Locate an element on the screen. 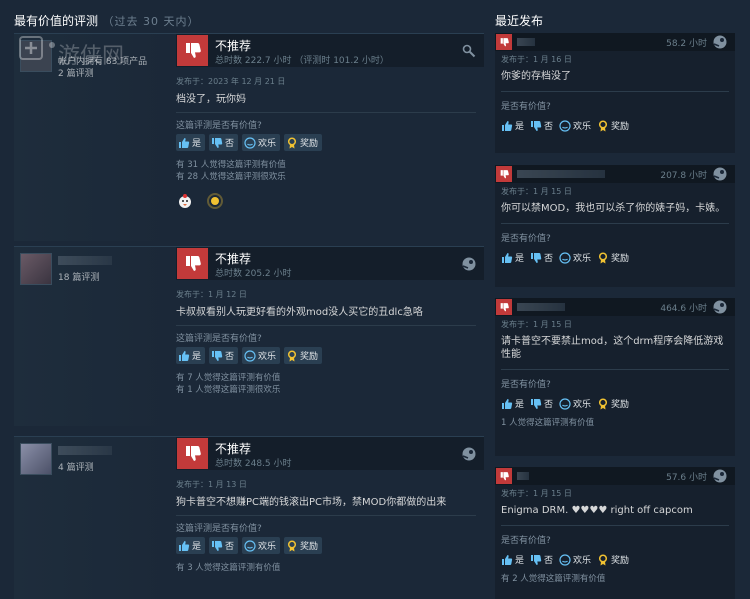 The image size is (750, 599). recent-review-header: 58.2 小时 is located at coordinates (615, 42).